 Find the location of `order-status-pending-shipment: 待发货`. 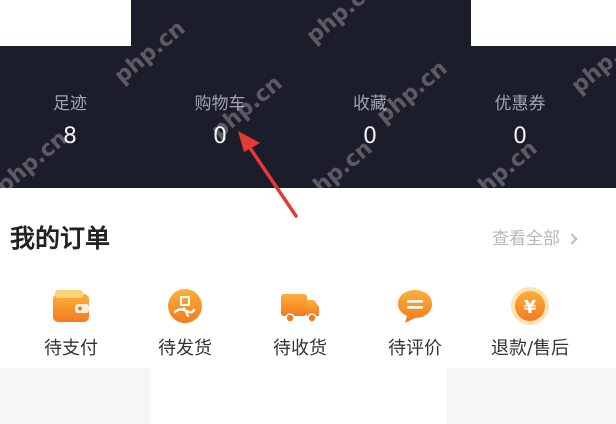

order-status-pending-shipment: 待发货 is located at coordinates (185, 323).